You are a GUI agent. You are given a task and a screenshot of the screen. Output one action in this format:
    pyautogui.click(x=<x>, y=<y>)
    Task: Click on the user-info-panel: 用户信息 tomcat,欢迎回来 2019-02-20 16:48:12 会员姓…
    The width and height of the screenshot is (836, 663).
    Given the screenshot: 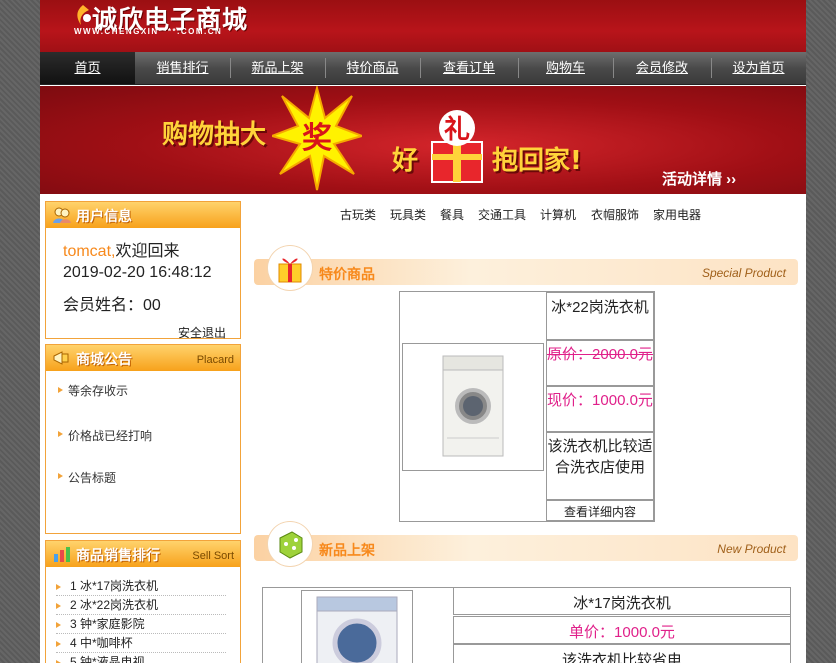 What is the action you would take?
    pyautogui.click(x=143, y=271)
    